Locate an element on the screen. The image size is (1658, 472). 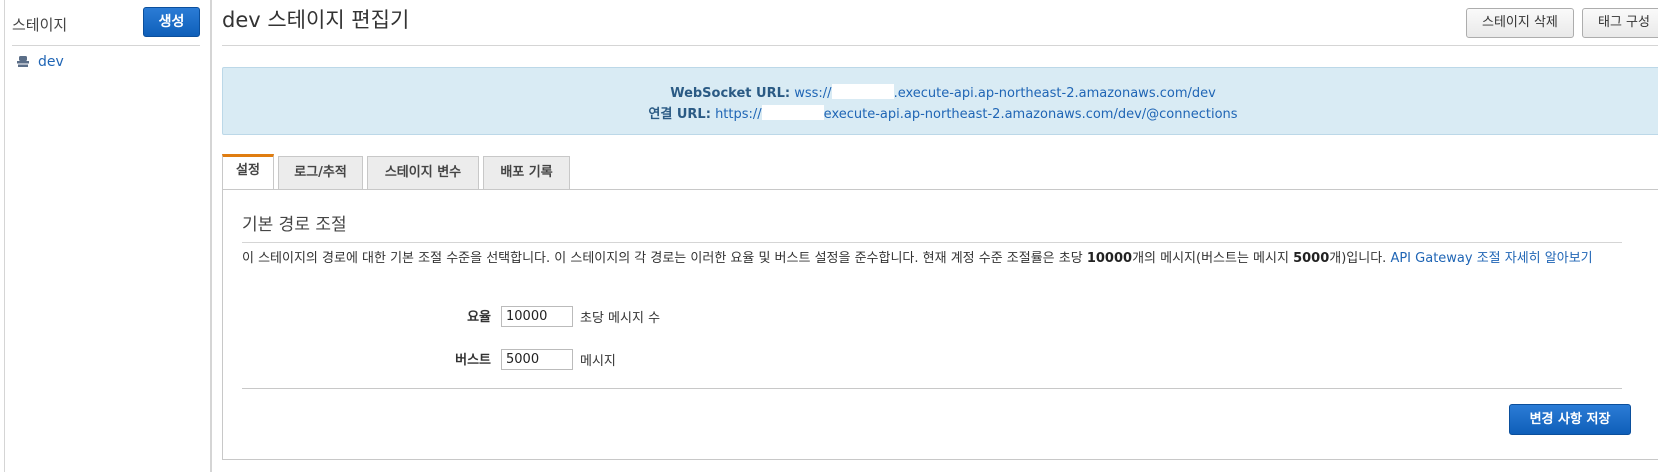
websocket-url-prefix: wss:// is located at coordinates (813, 93).